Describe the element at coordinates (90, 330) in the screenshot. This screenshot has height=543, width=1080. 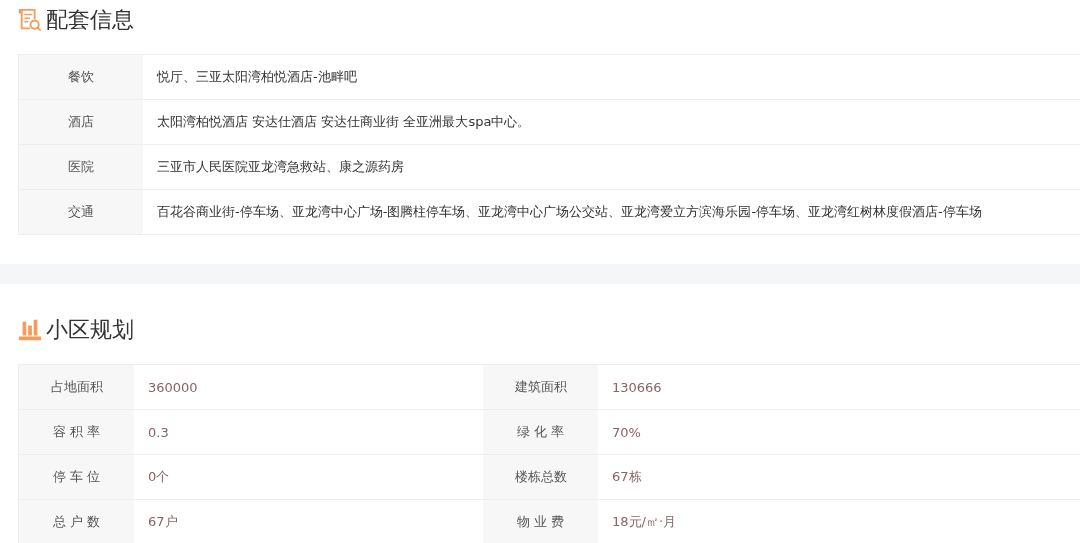
I see `section-title: 小区规划` at that location.